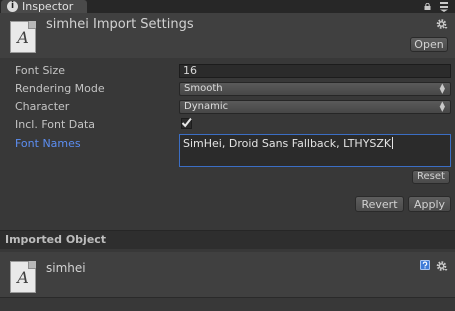 This screenshot has height=311, width=455. What do you see at coordinates (429, 44) in the screenshot?
I see `open-button: Open` at bounding box center [429, 44].